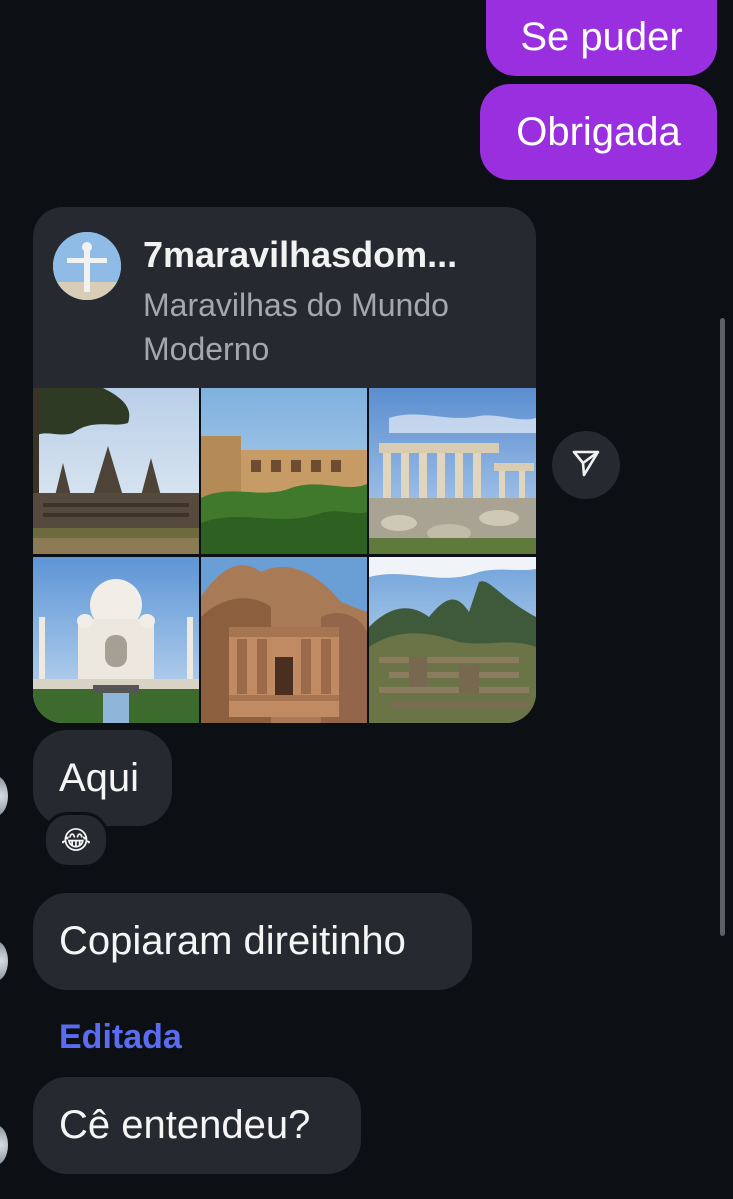  I want to click on photo-acropolis, so click(452, 471).